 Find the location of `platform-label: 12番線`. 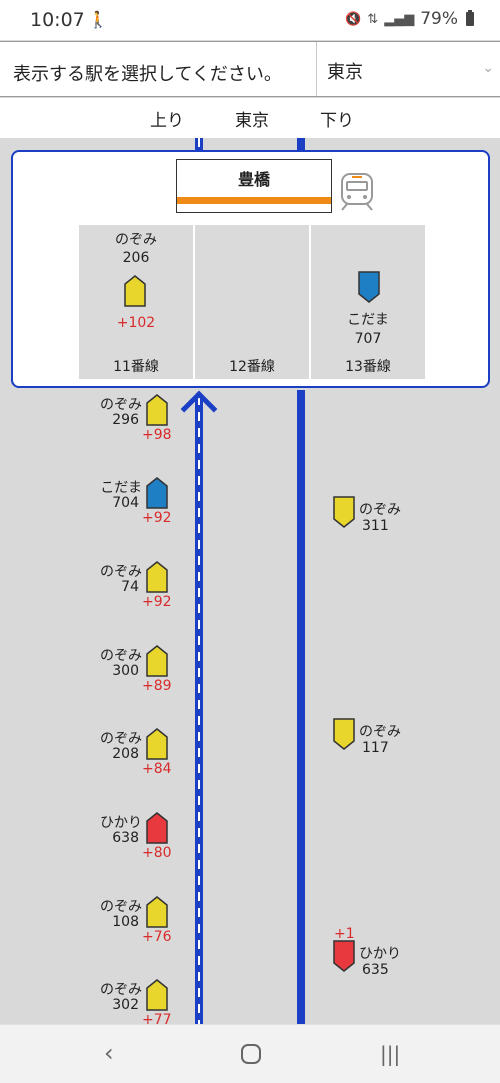

platform-label: 12番線 is located at coordinates (252, 367).